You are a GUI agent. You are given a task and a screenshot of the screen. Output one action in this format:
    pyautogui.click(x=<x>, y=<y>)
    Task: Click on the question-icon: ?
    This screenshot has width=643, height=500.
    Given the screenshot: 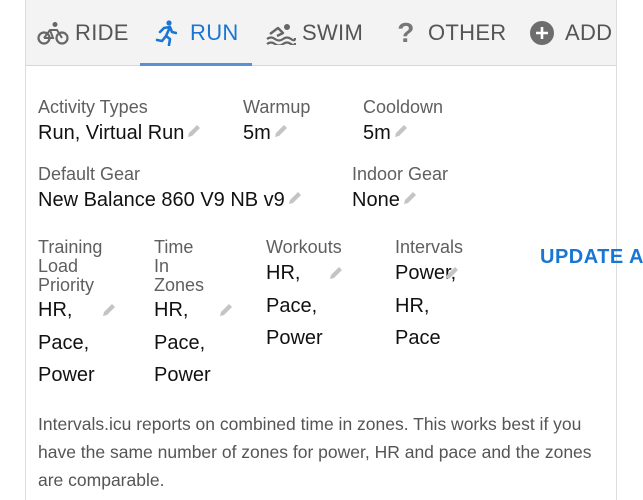 What is the action you would take?
    pyautogui.click(x=406, y=33)
    